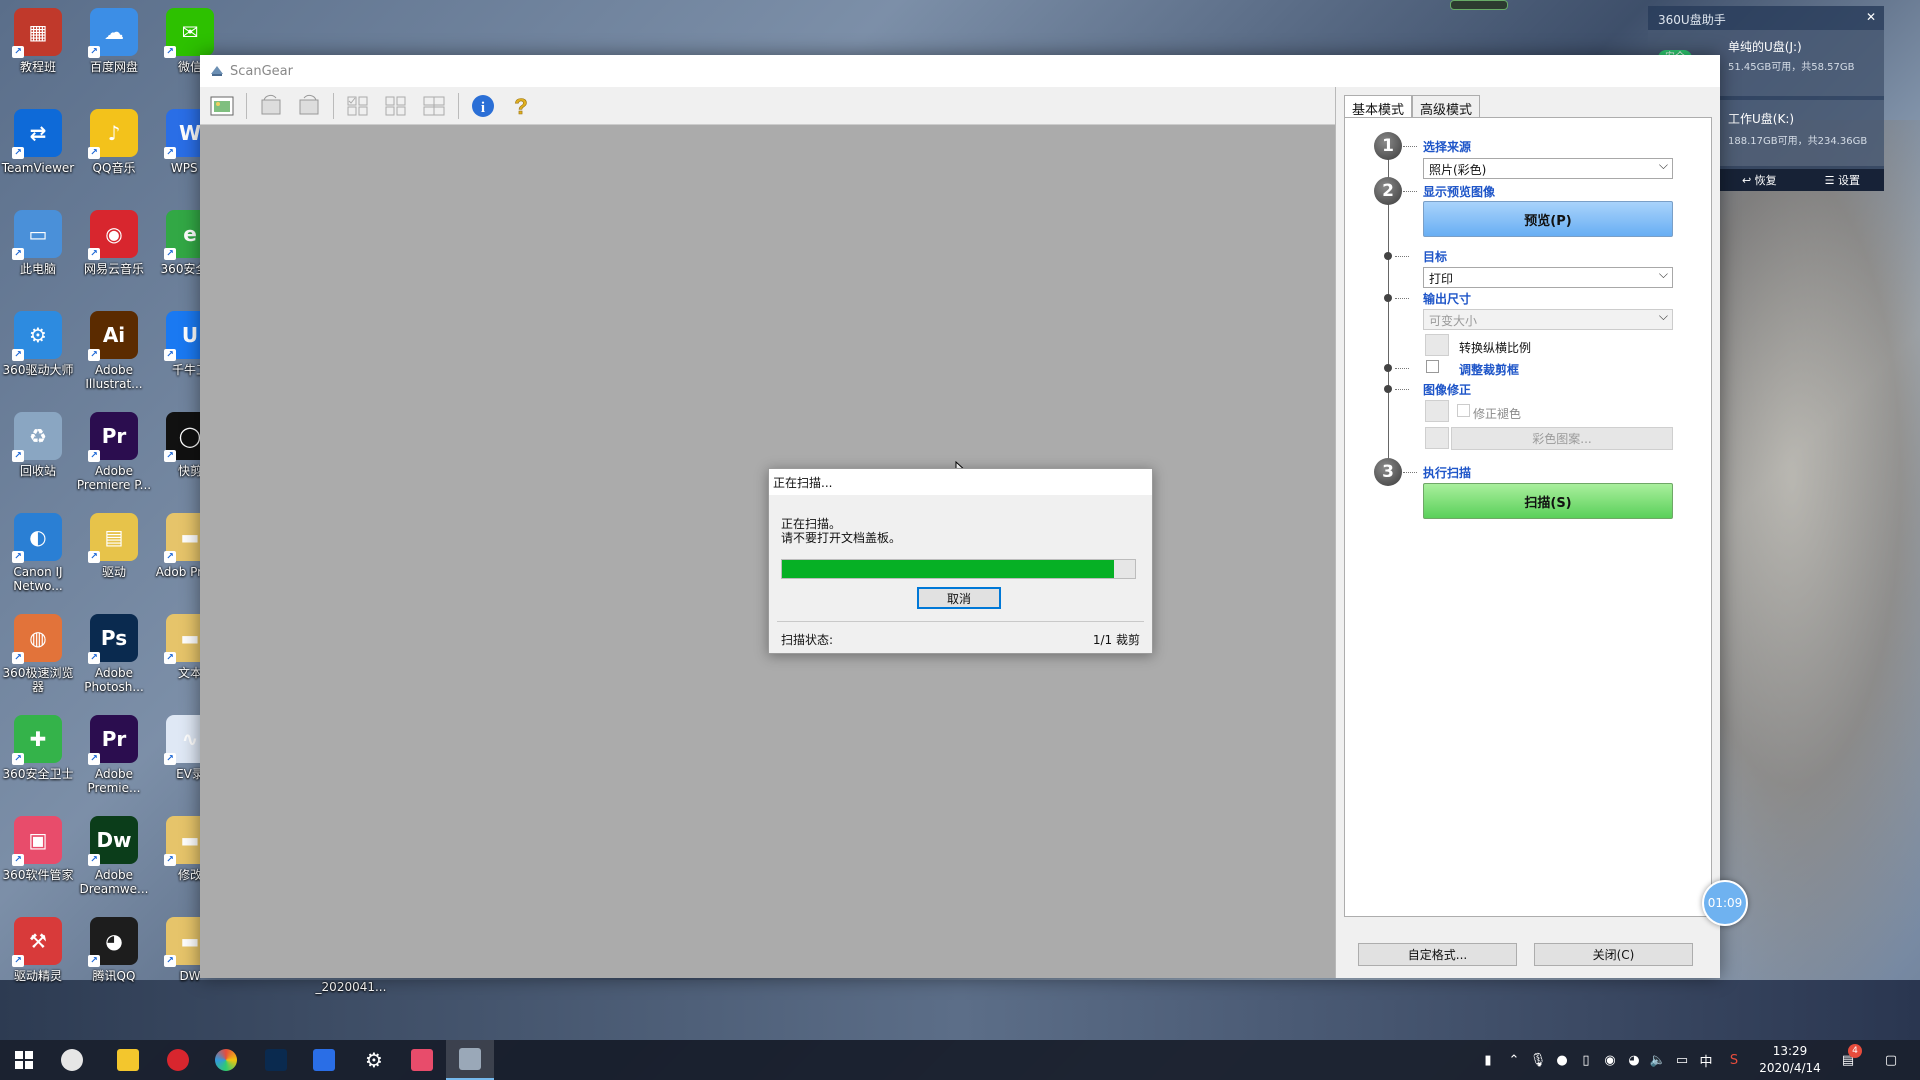 This screenshot has width=1920, height=1080. I want to click on desktop-icon: ◕ 腾讯QQ, so click(114, 950).